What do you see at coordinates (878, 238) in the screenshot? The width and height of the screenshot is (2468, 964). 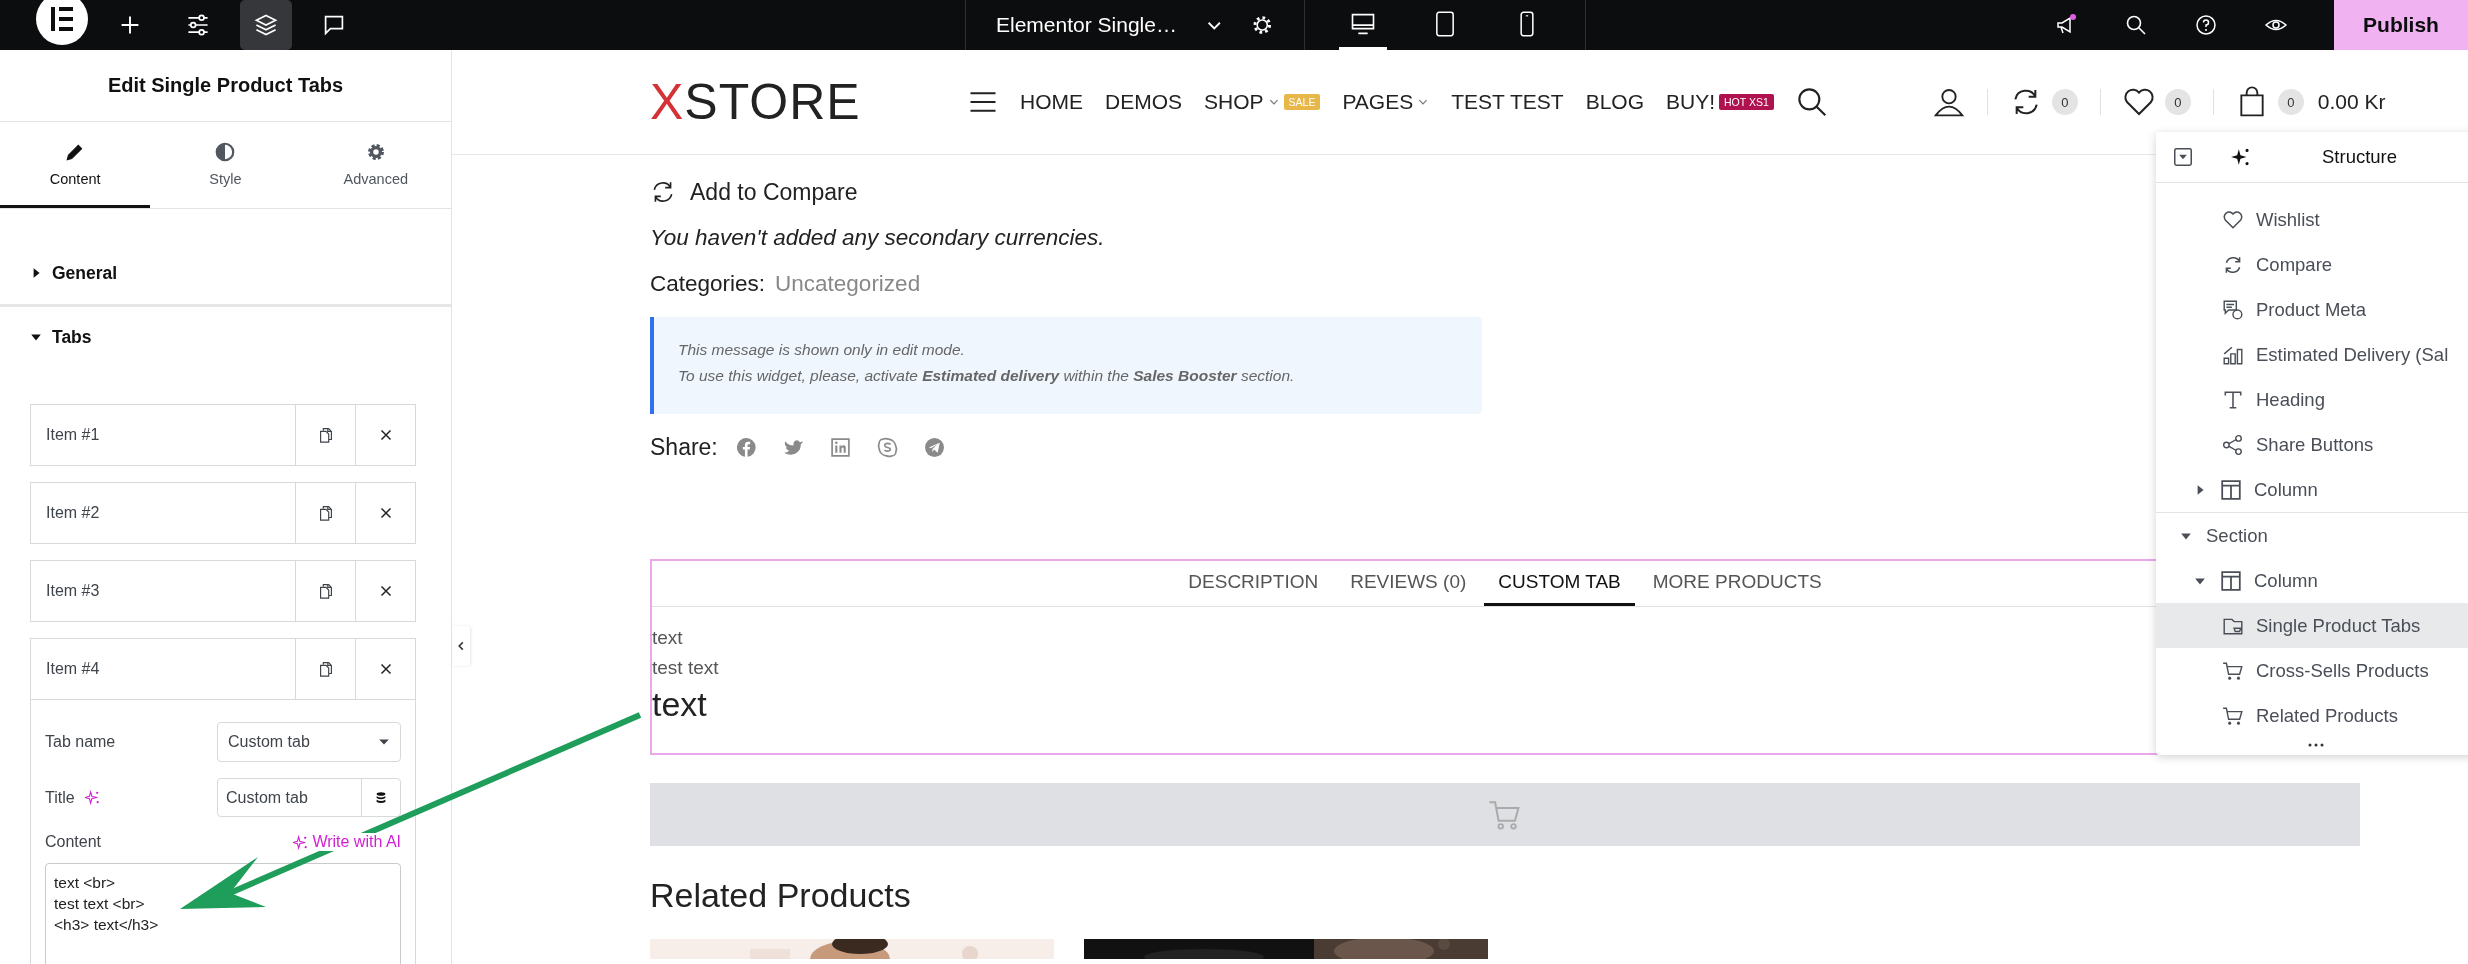 I see `currency-note: You haven't added any secondary currencies.` at bounding box center [878, 238].